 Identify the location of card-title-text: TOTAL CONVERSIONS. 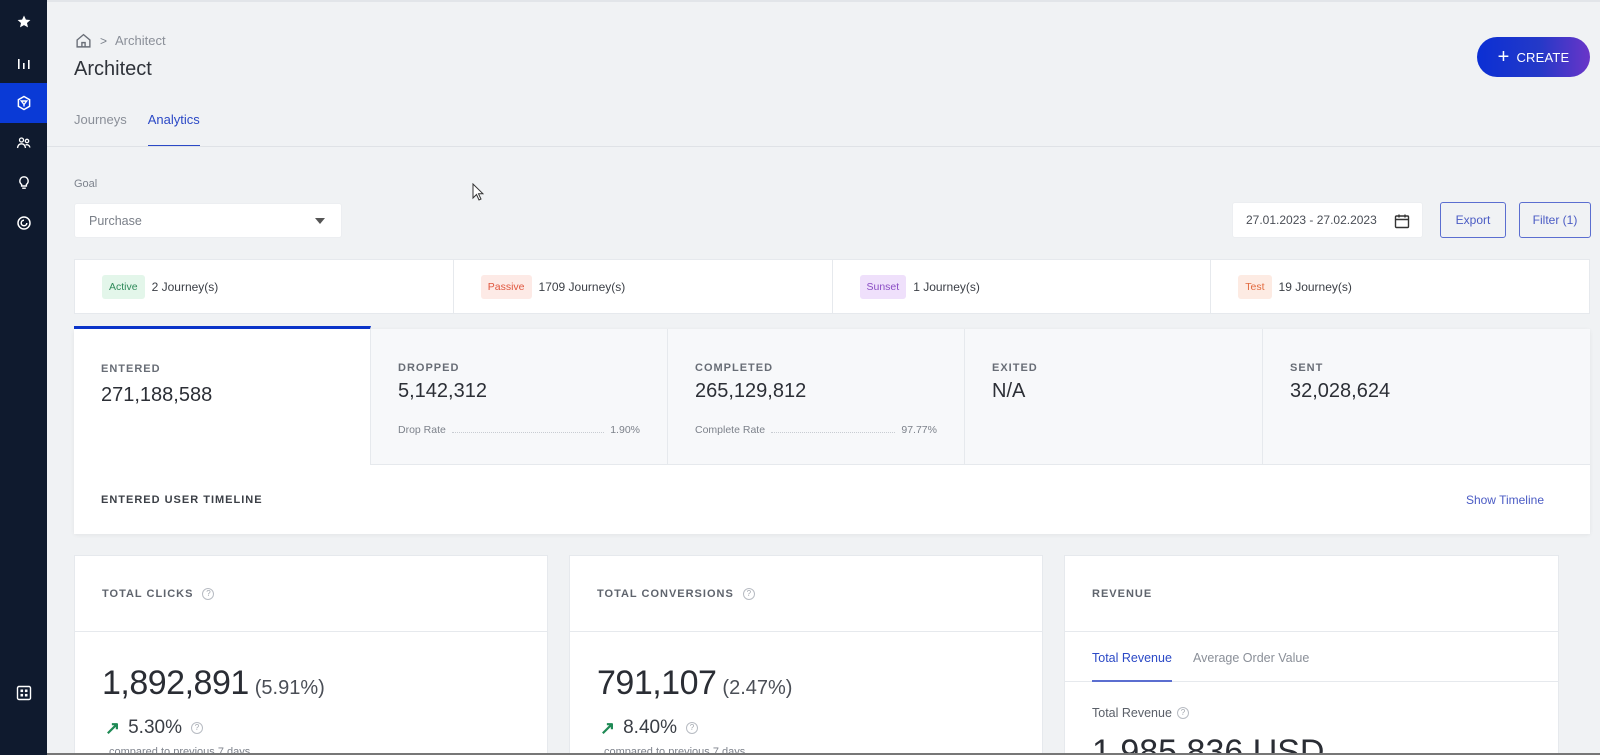
(665, 594).